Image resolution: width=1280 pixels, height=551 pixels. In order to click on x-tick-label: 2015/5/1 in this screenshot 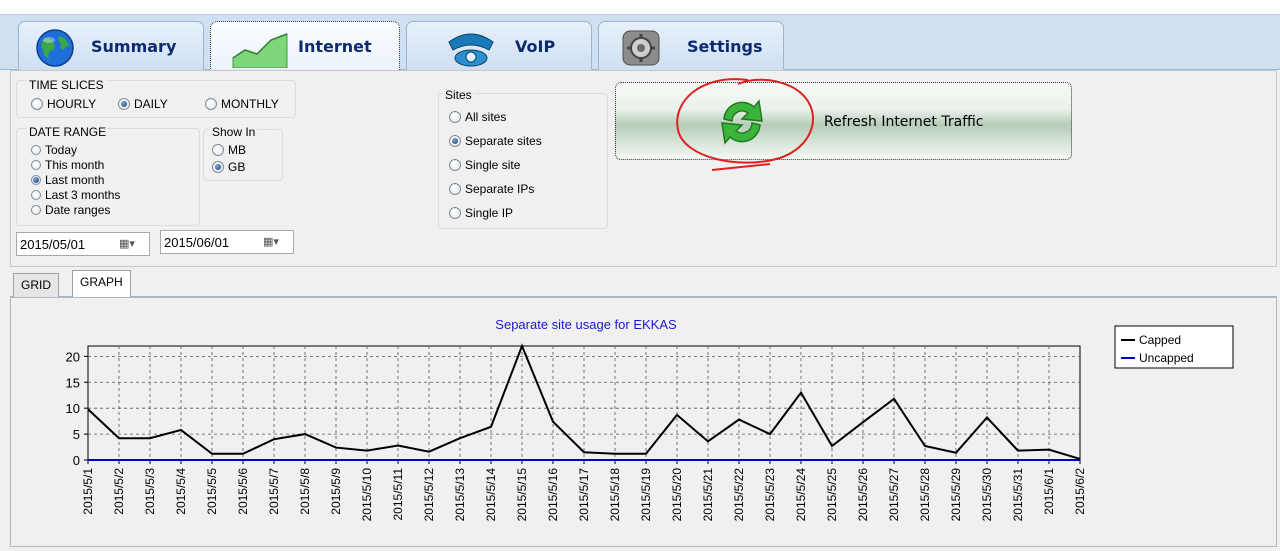, I will do `click(88, 491)`.